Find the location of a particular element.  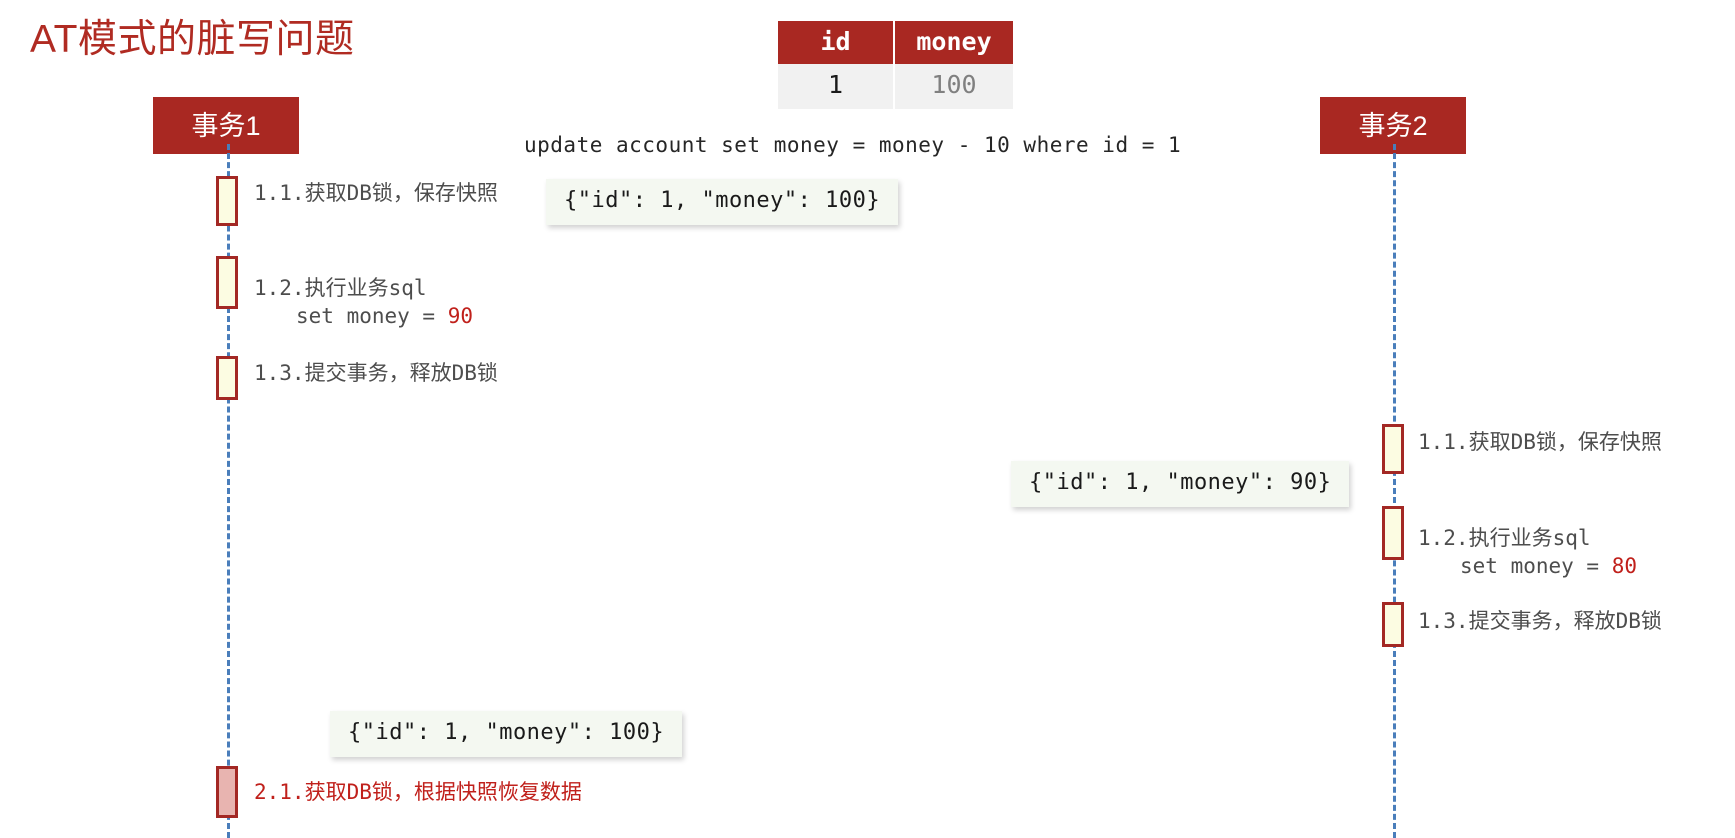

table-row: 1 100 is located at coordinates (895, 86).